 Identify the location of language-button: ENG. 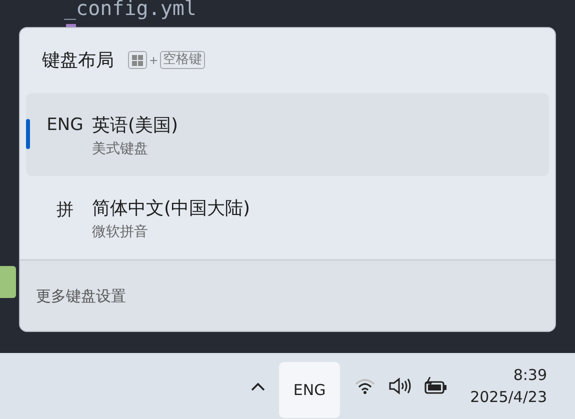
(309, 390).